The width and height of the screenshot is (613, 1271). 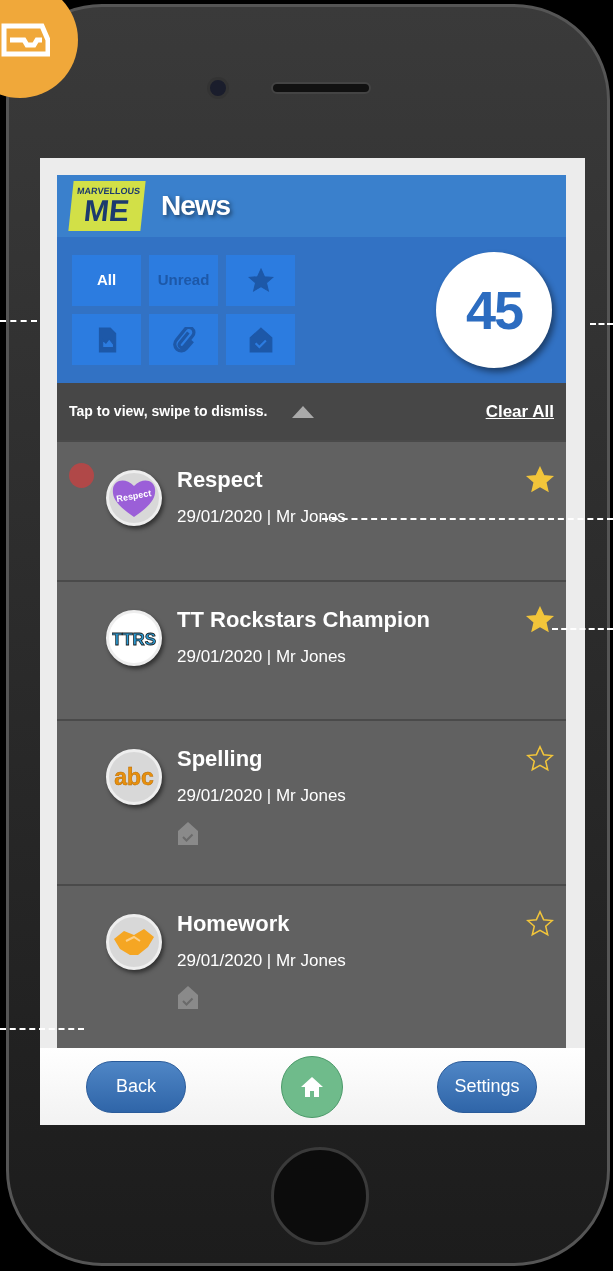 What do you see at coordinates (196, 206) in the screenshot?
I see `page-title: News` at bounding box center [196, 206].